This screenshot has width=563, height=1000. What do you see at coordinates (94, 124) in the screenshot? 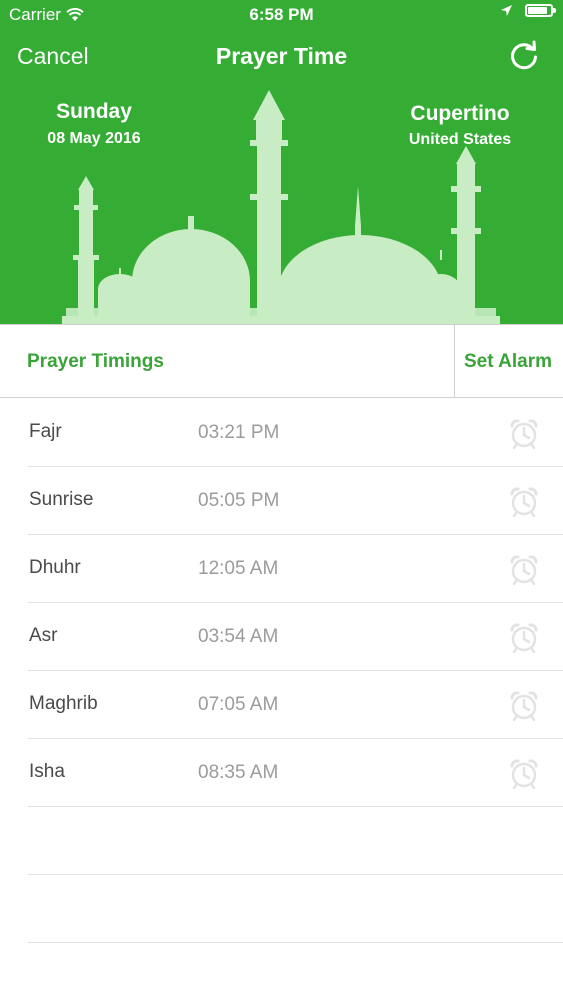
I see `date-block: Sunday 08 May 2016` at bounding box center [94, 124].